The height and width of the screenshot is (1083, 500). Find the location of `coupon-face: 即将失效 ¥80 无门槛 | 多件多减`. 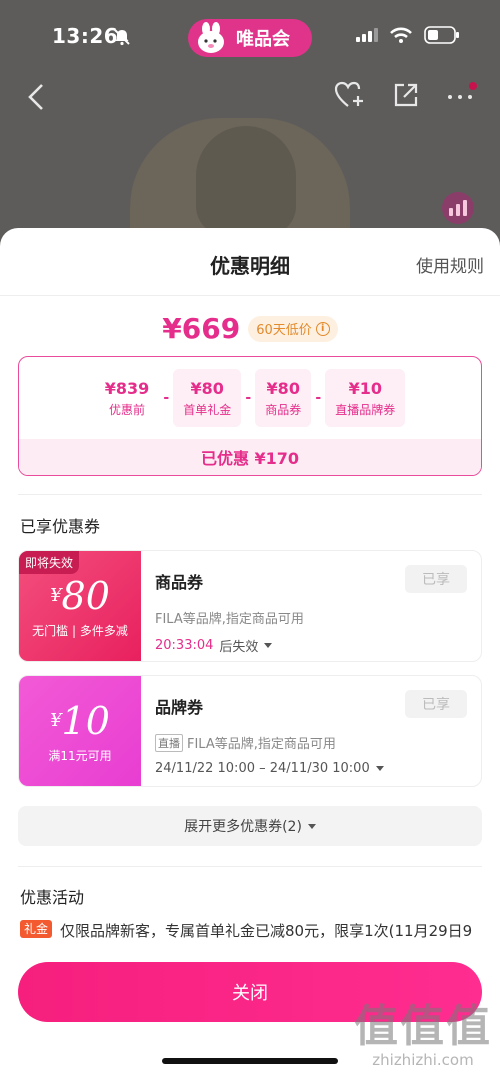

coupon-face: 即将失效 ¥80 无门槛 | 多件多减 is located at coordinates (80, 606).